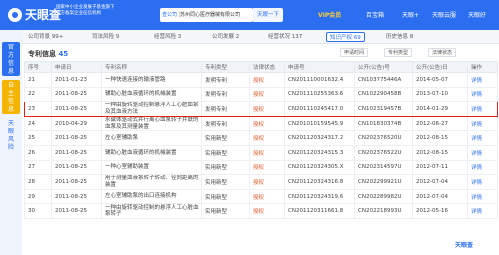  I want to click on cell-pub-date: 2014-01-29, so click(440, 109).